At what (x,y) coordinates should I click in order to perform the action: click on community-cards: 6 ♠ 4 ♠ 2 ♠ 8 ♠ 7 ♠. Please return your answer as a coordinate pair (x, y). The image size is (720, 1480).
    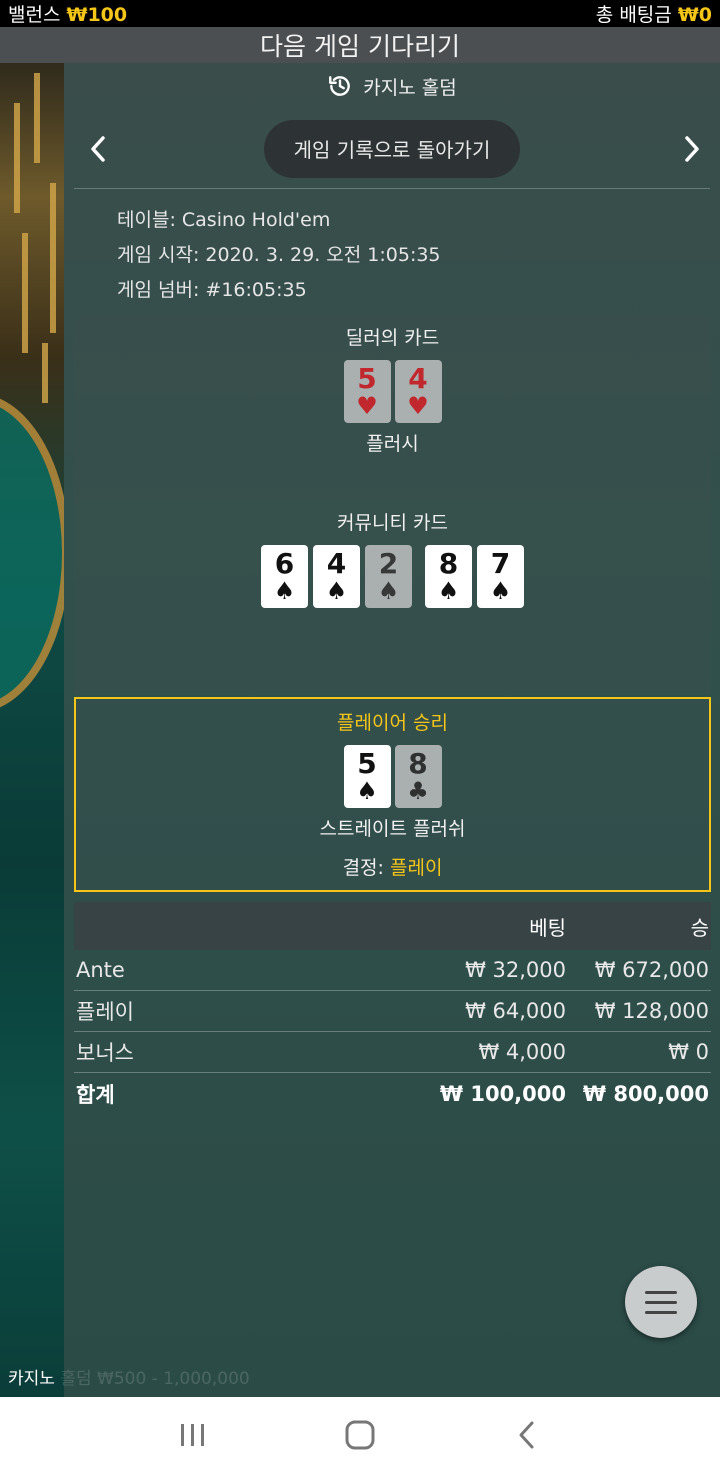
    Looking at the image, I should click on (392, 576).